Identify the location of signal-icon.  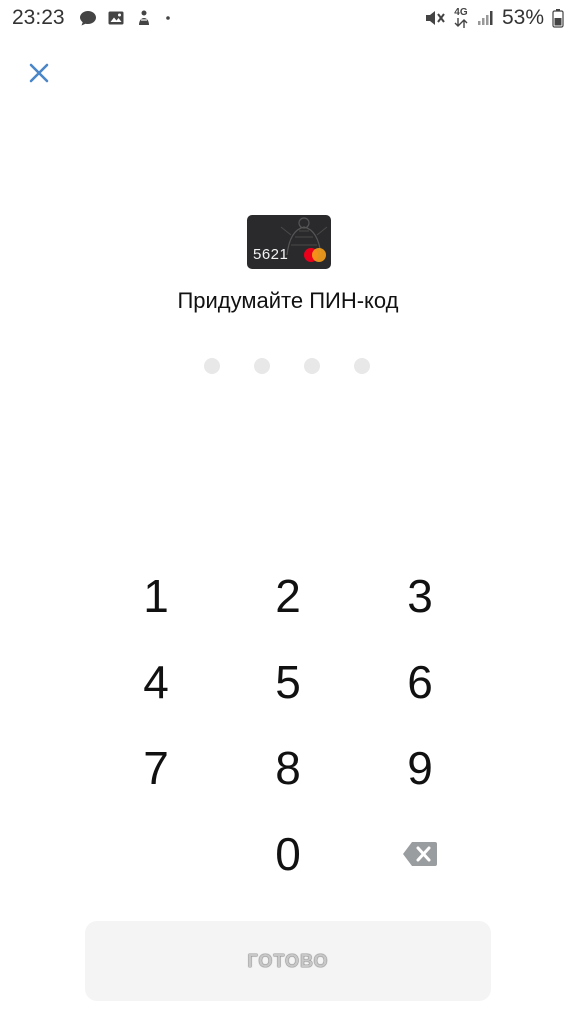
(485, 18).